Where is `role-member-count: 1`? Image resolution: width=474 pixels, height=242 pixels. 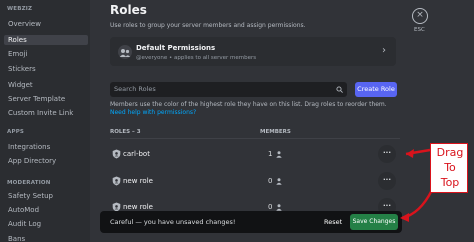 role-member-count: 1 is located at coordinates (270, 154).